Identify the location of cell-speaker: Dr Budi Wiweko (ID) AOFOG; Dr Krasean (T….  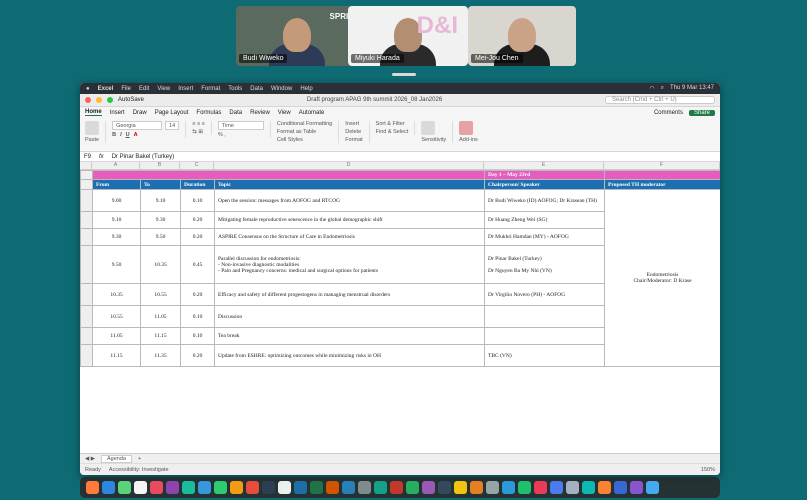
(544, 200).